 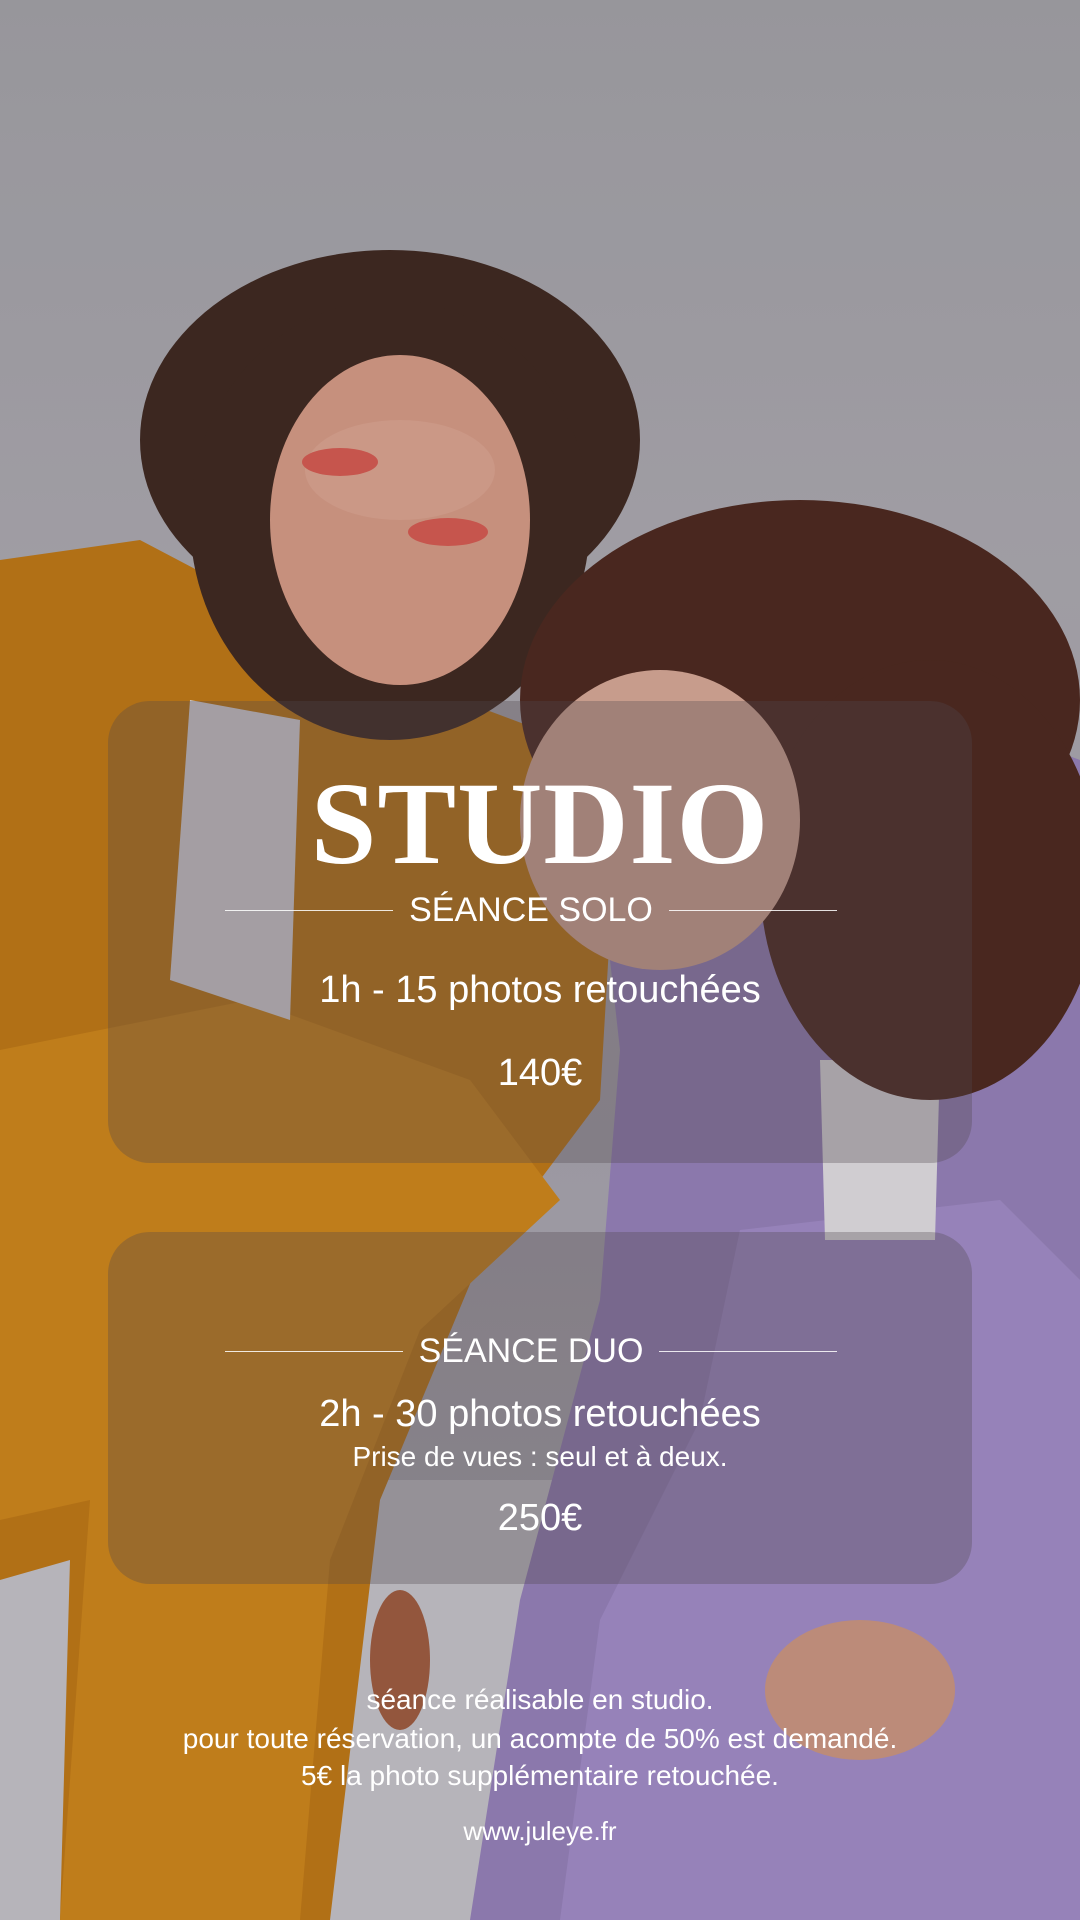 What do you see at coordinates (540, 1414) in the screenshot?
I see `duo-details: 2h - 30 photos retouchées` at bounding box center [540, 1414].